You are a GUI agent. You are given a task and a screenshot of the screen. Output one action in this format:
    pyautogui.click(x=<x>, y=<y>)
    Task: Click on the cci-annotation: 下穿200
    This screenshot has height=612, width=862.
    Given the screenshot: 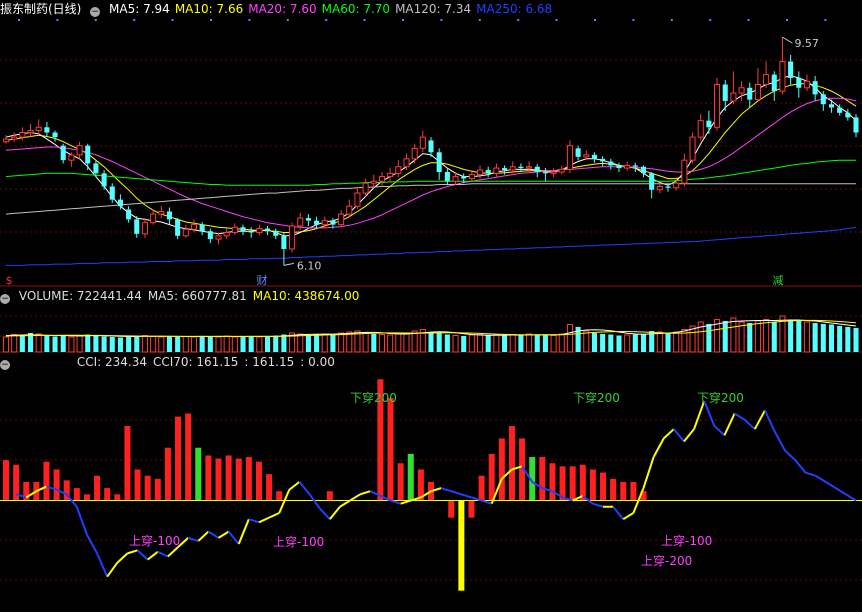 What is the action you would take?
    pyautogui.click(x=720, y=397)
    